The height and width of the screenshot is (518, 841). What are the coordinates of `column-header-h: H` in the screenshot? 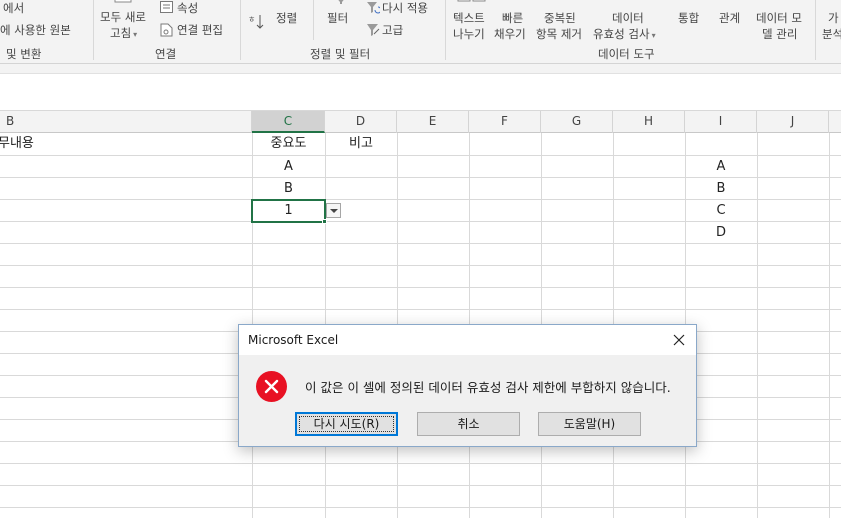 It's located at (649, 122).